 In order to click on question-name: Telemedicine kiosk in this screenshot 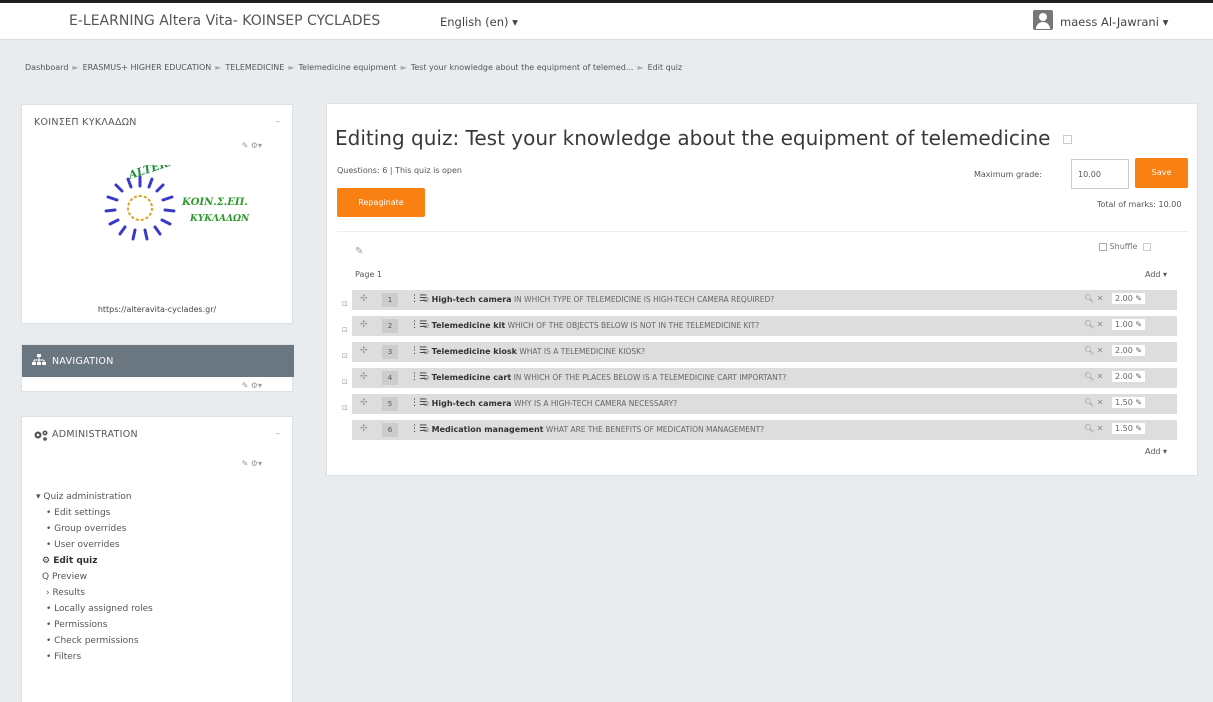, I will do `click(474, 351)`.